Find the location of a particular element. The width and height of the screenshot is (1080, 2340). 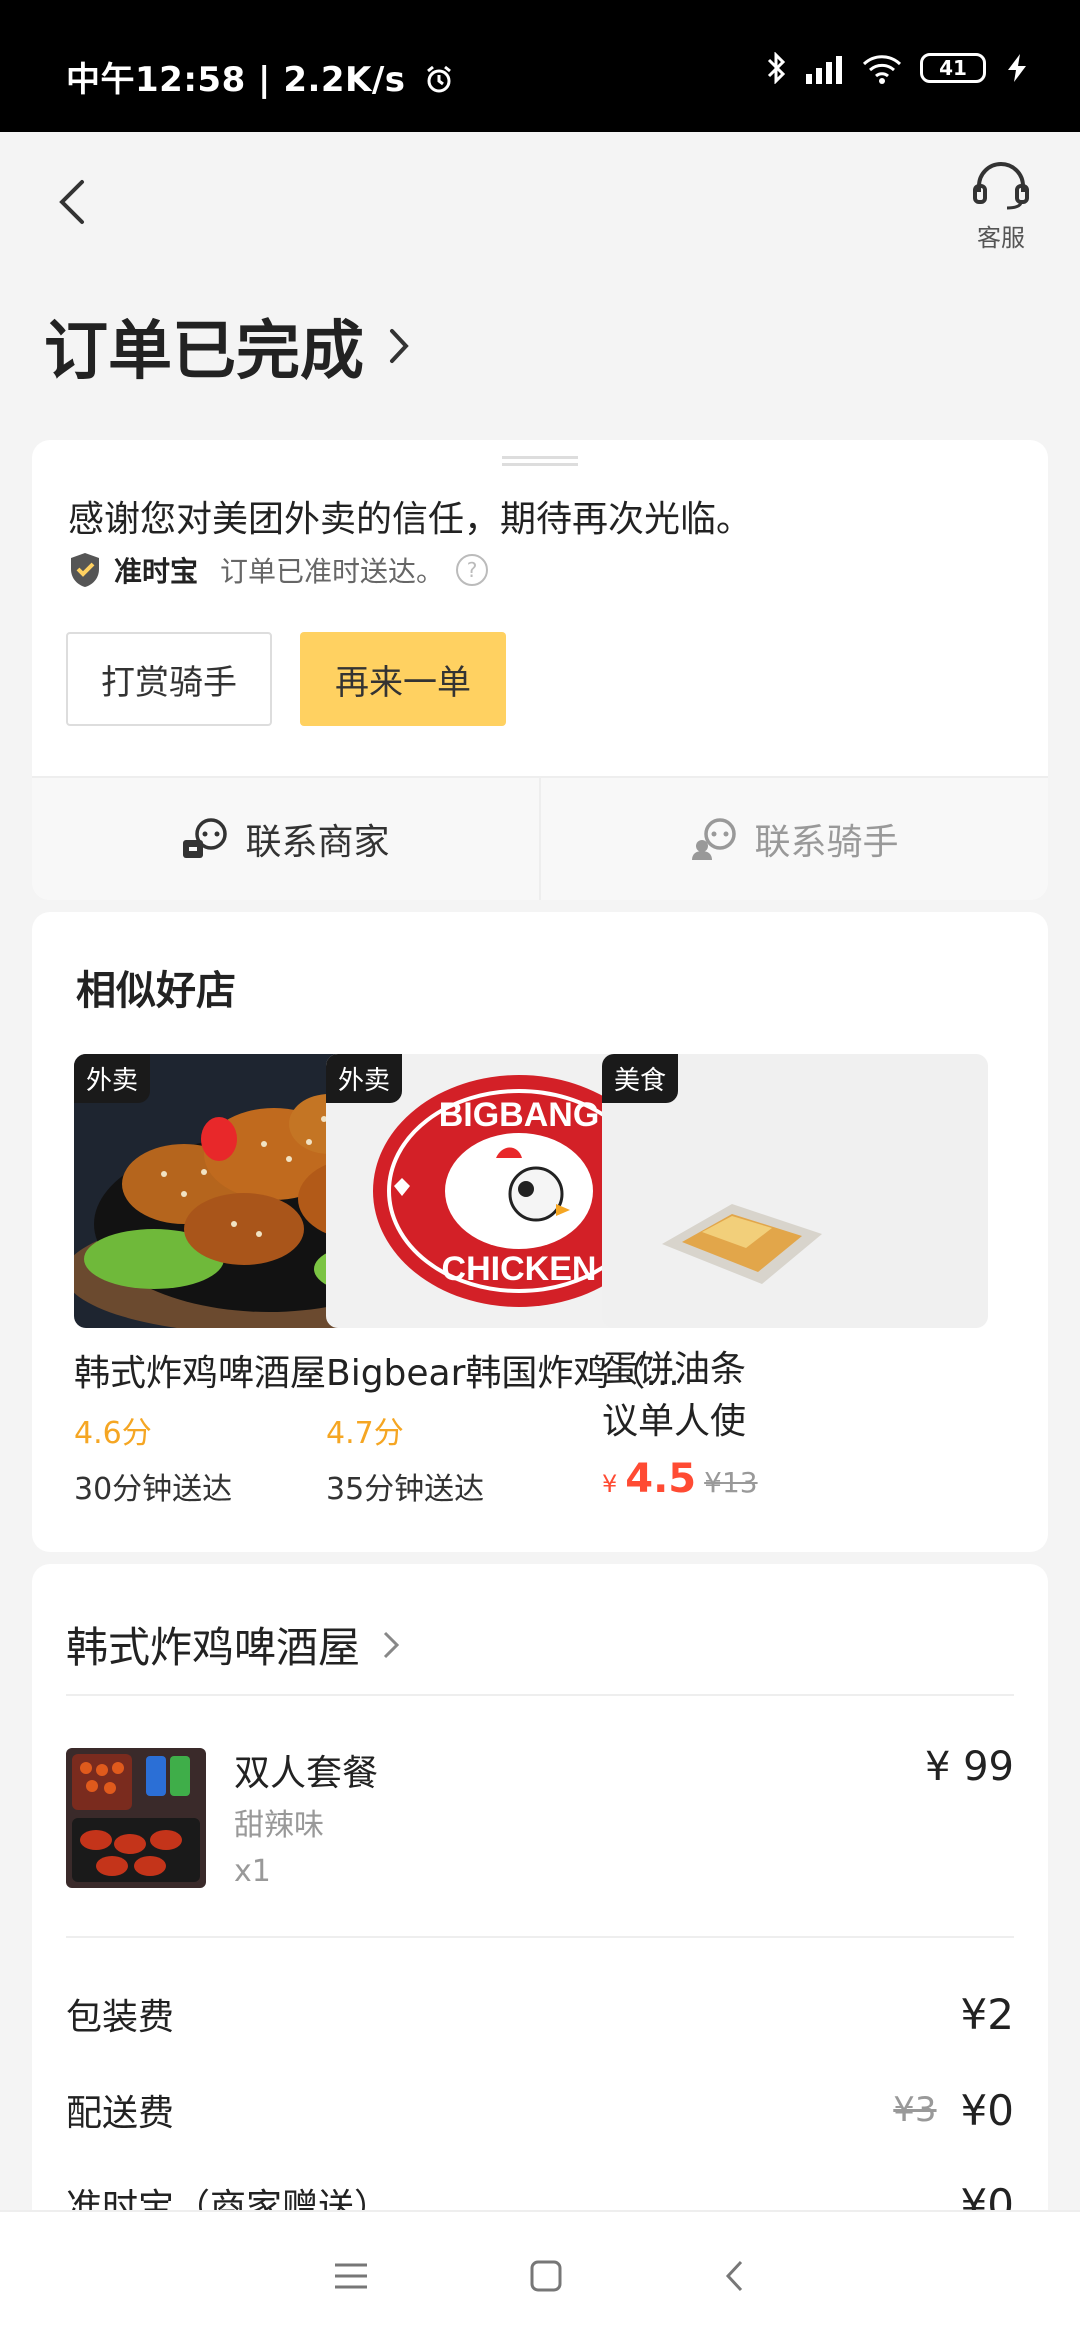

merchant-chat-icon is located at coordinates (205, 838).